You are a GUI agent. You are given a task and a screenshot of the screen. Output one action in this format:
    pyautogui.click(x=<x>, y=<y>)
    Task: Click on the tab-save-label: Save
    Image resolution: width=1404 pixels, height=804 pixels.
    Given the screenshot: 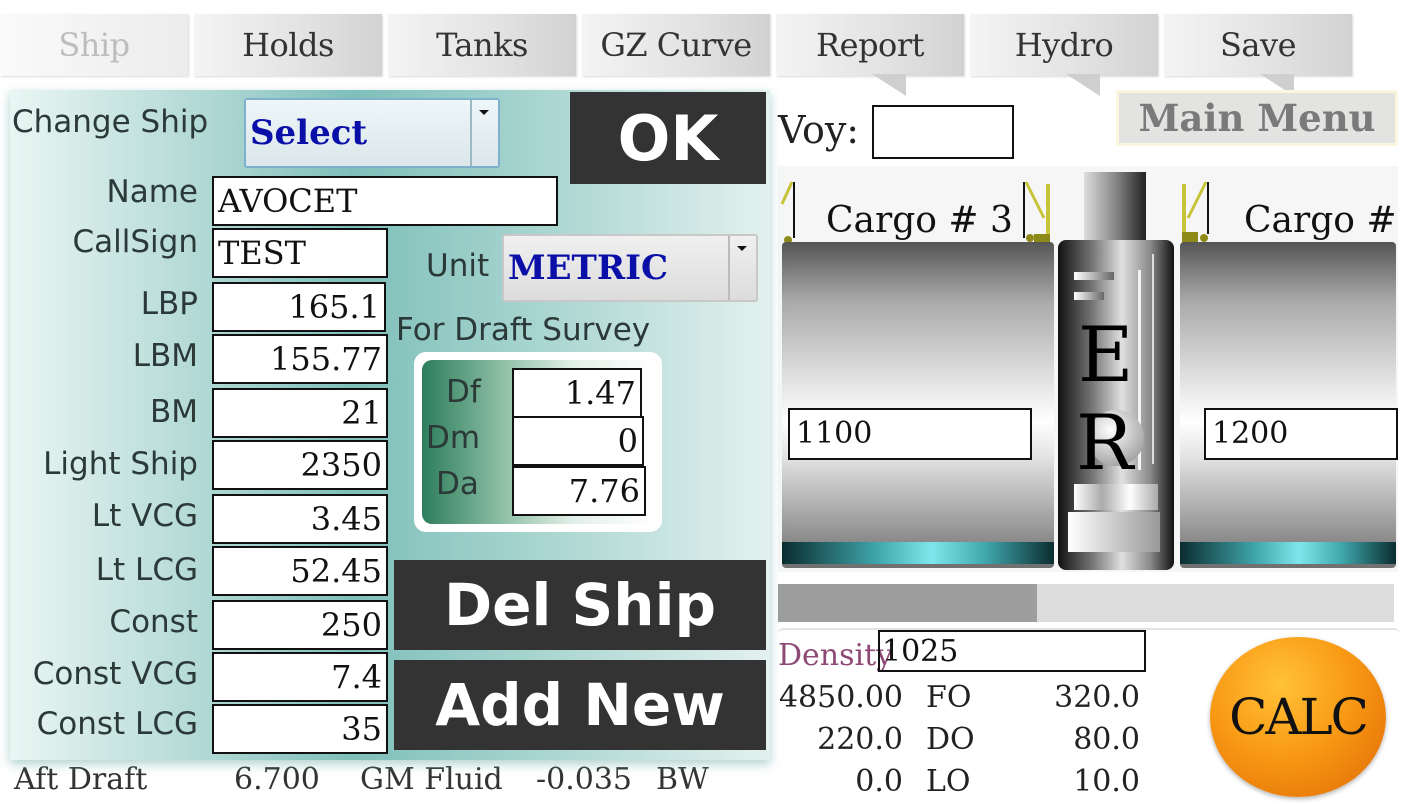 What is the action you would take?
    pyautogui.click(x=1258, y=45)
    